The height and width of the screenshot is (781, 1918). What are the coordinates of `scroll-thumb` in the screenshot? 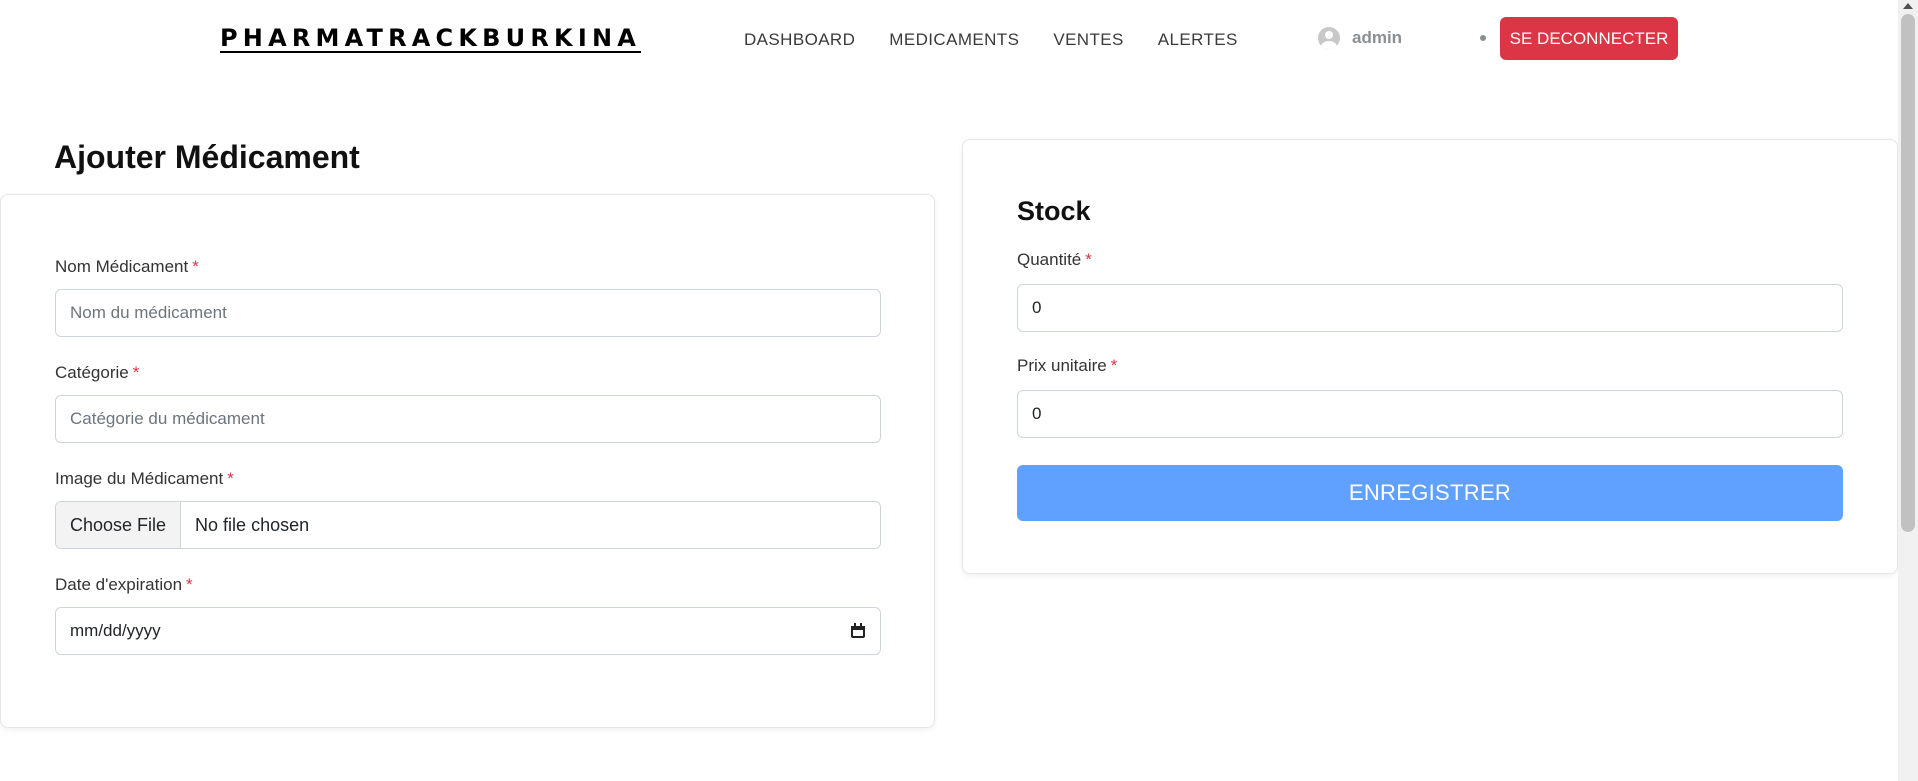 It's located at (1908, 273).